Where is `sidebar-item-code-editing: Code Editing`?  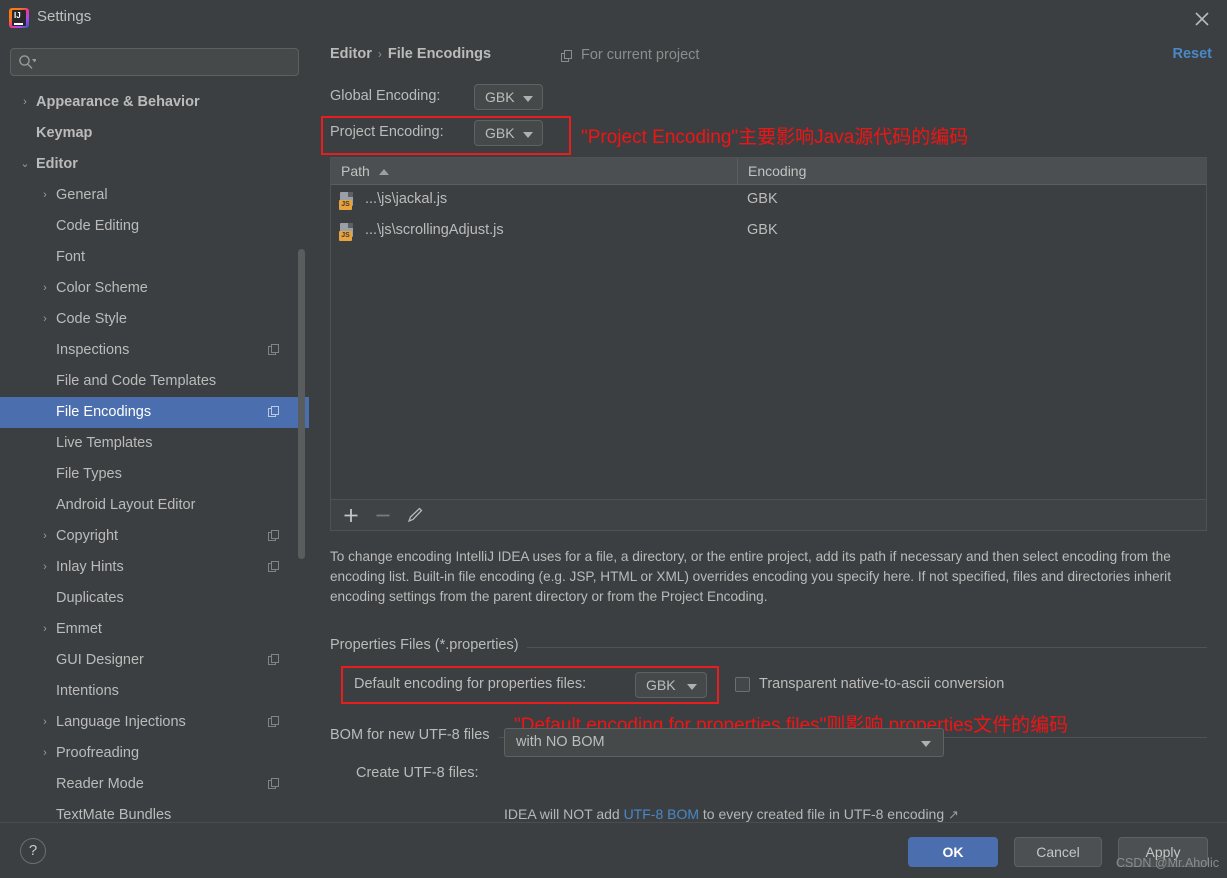 sidebar-item-code-editing: Code Editing is located at coordinates (154, 226).